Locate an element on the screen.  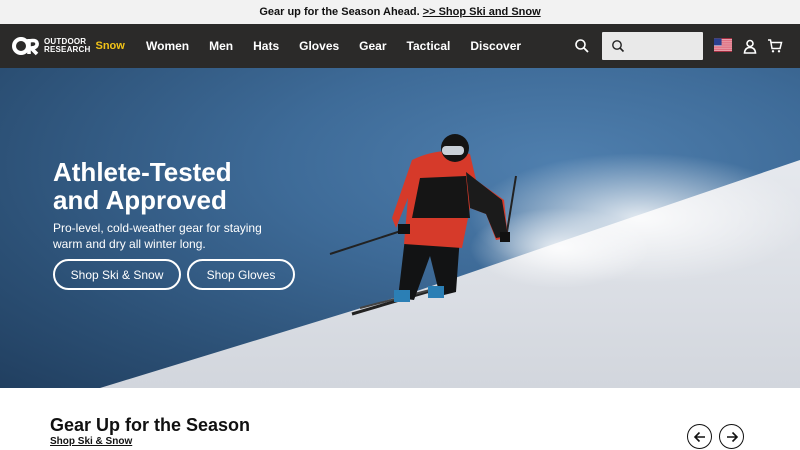
nav-item-women: Women is located at coordinates (167, 46).